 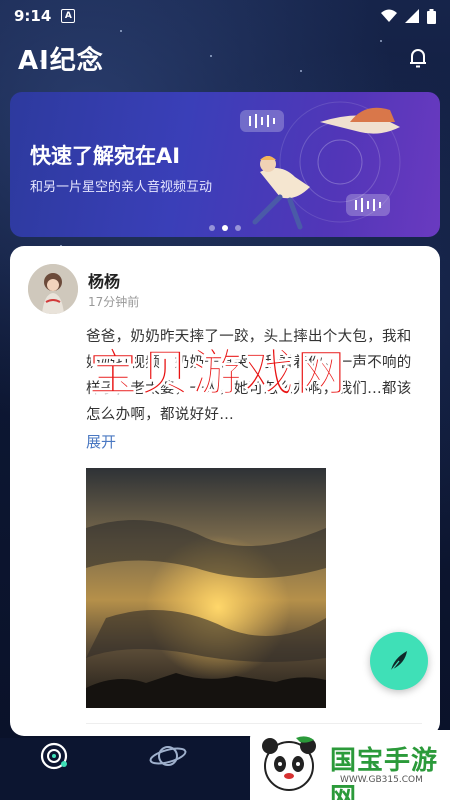 What do you see at coordinates (33, 16) in the screenshot?
I see `status-time: 9:14` at bounding box center [33, 16].